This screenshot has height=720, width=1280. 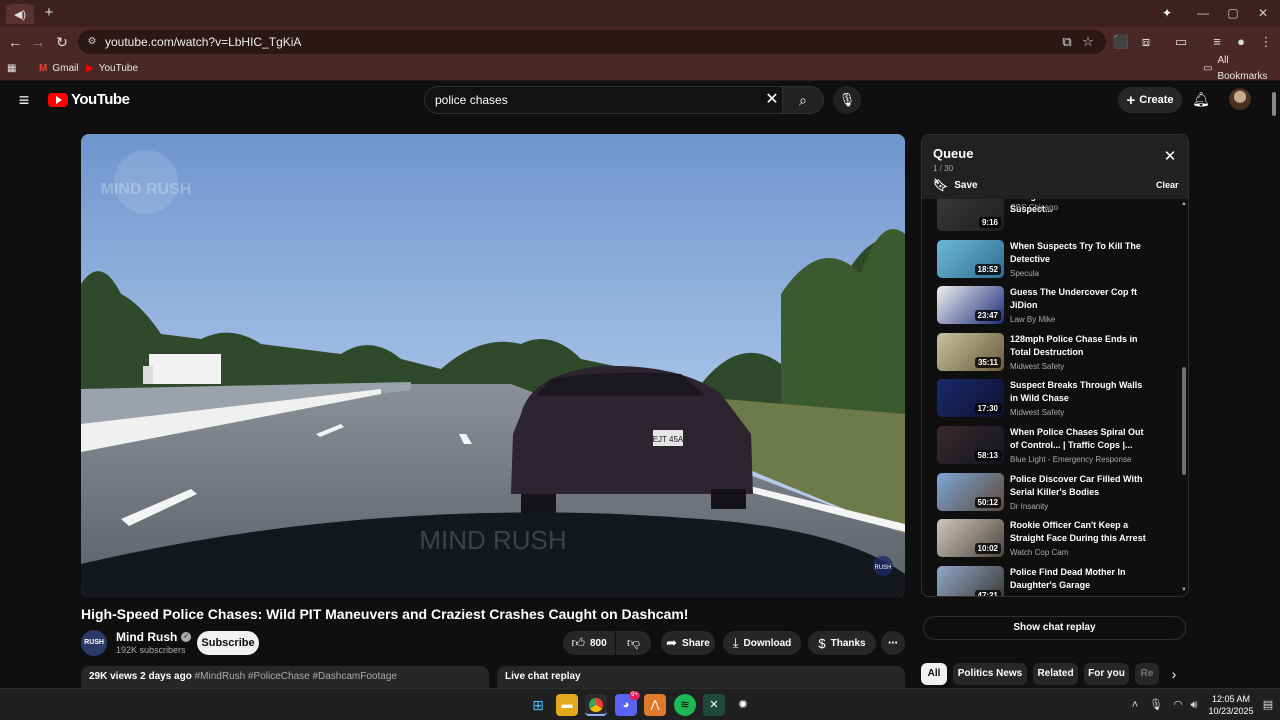 What do you see at coordinates (538, 705) in the screenshot?
I see `start-windows-icon: ⊞` at bounding box center [538, 705].